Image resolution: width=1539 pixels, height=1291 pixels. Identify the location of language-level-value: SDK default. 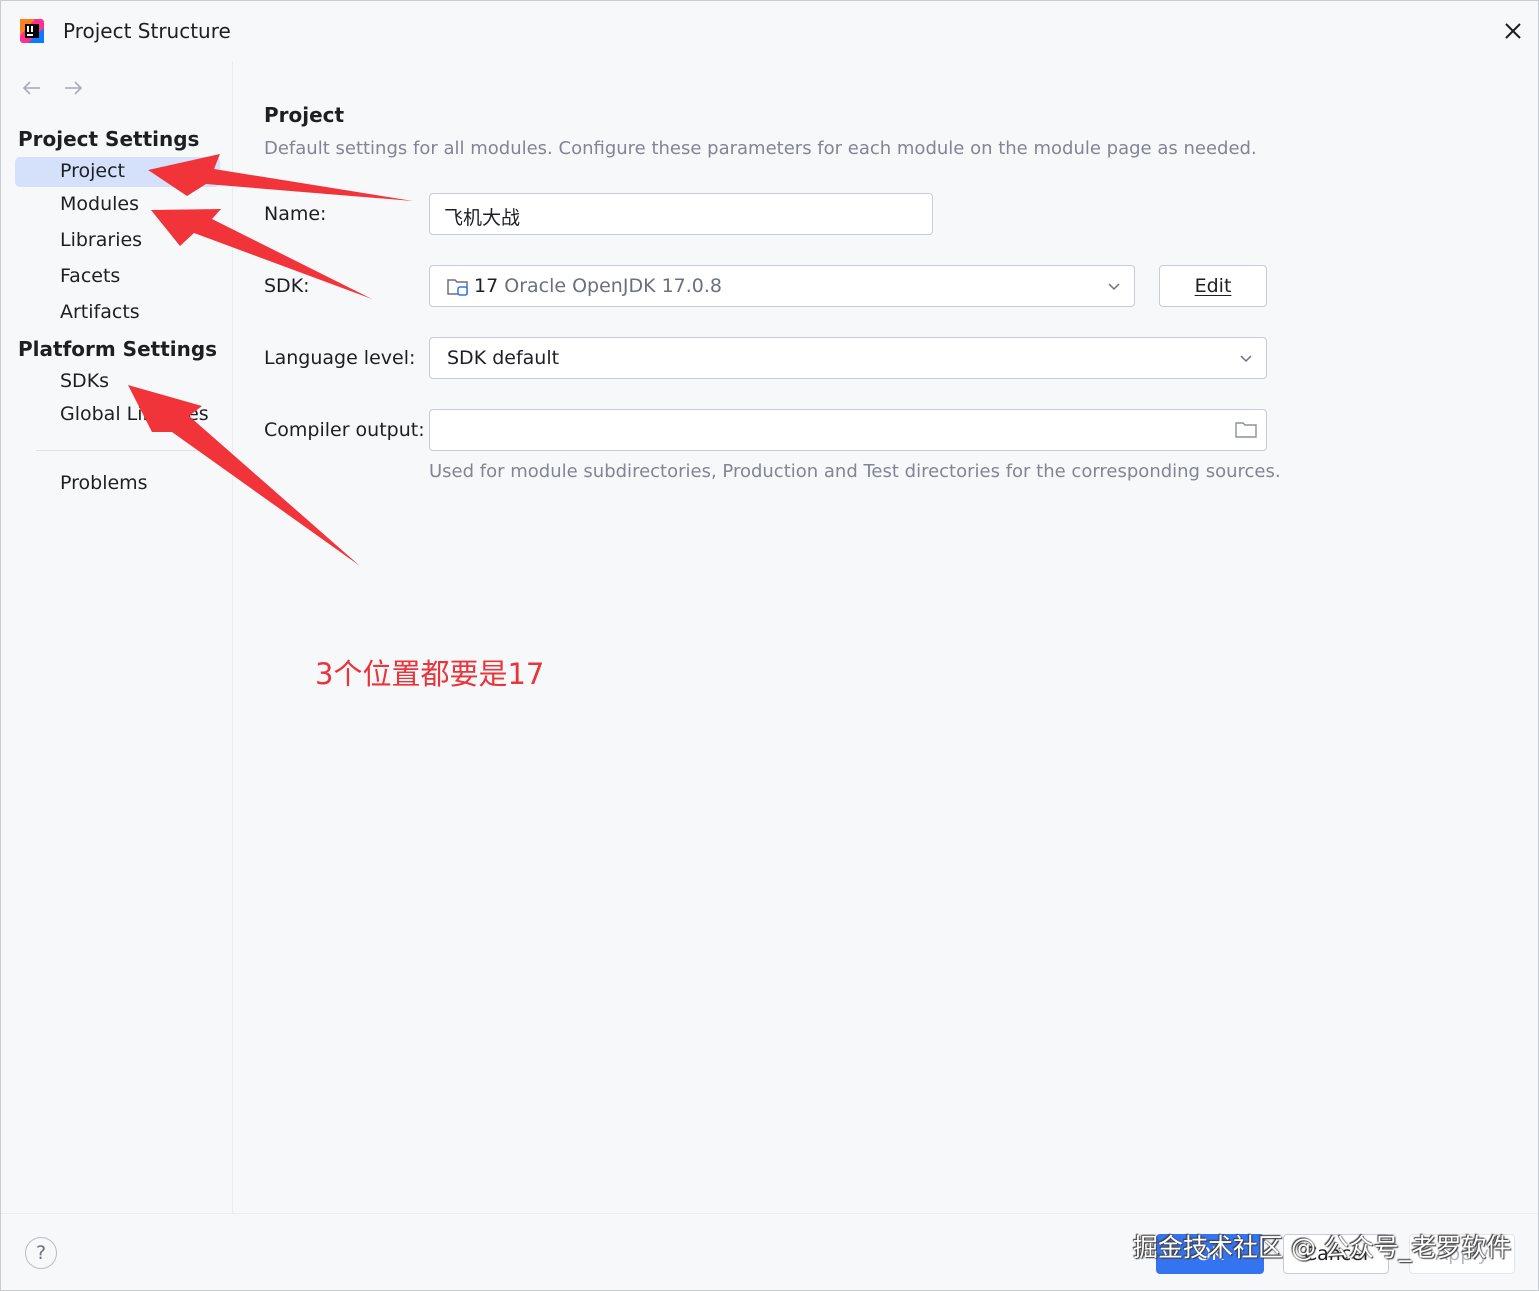
(503, 358).